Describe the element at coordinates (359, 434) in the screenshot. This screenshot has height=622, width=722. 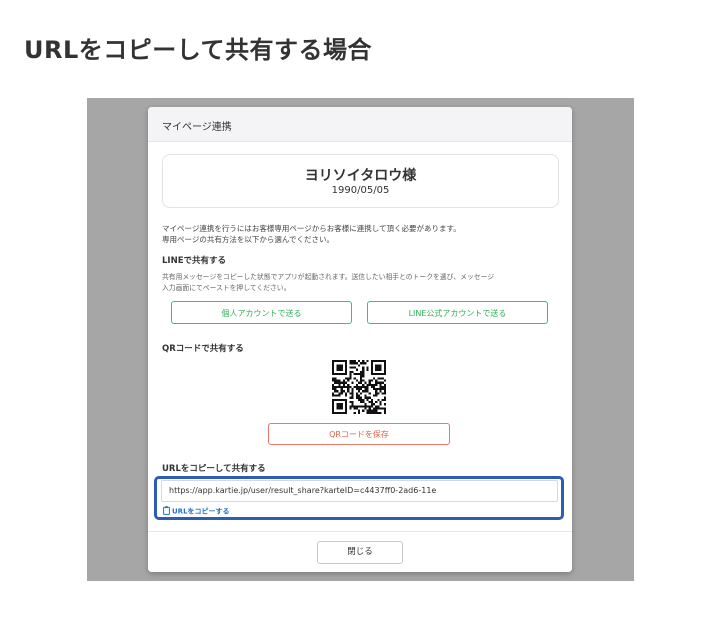
I see `save-qr-code-button: QRコードを保存` at that location.